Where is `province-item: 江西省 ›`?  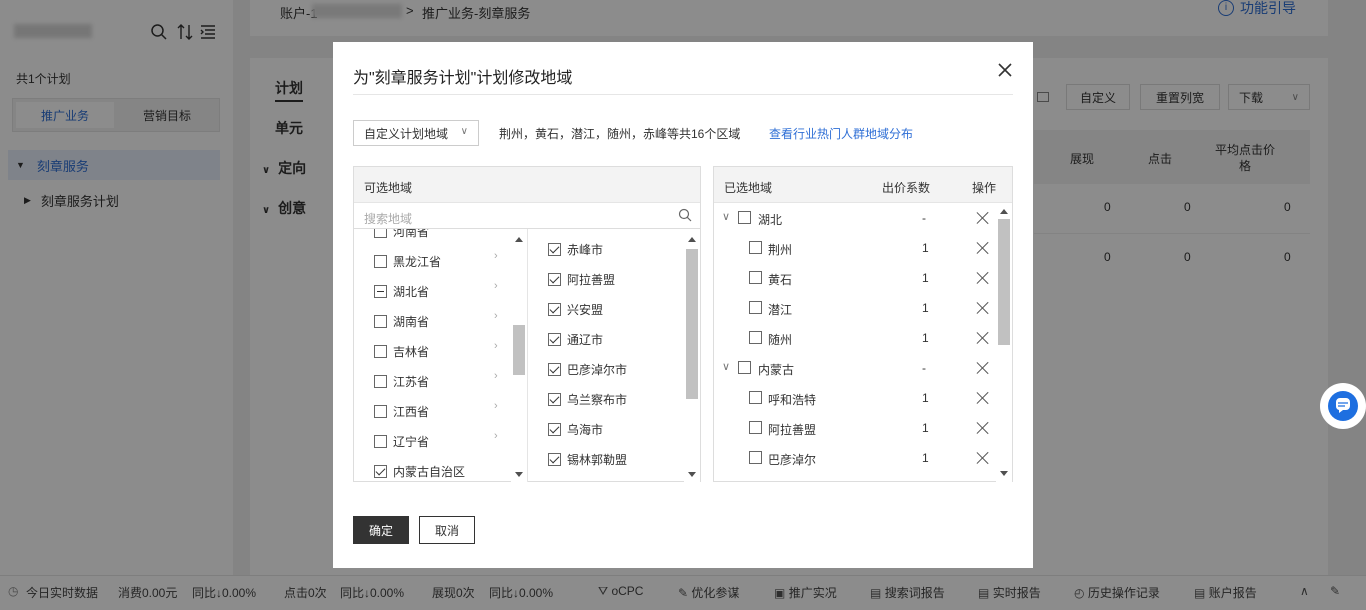
province-item: 江西省 › is located at coordinates (439, 411).